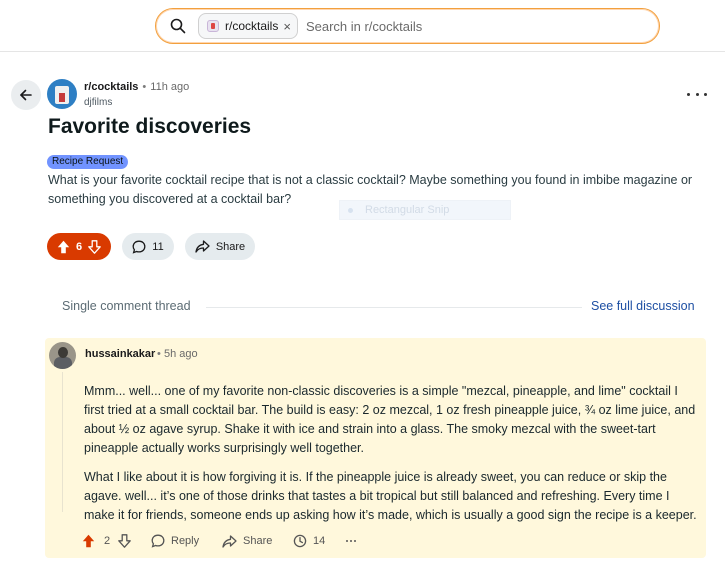 The height and width of the screenshot is (574, 725). Describe the element at coordinates (300, 541) in the screenshot. I see `award-icon` at that location.